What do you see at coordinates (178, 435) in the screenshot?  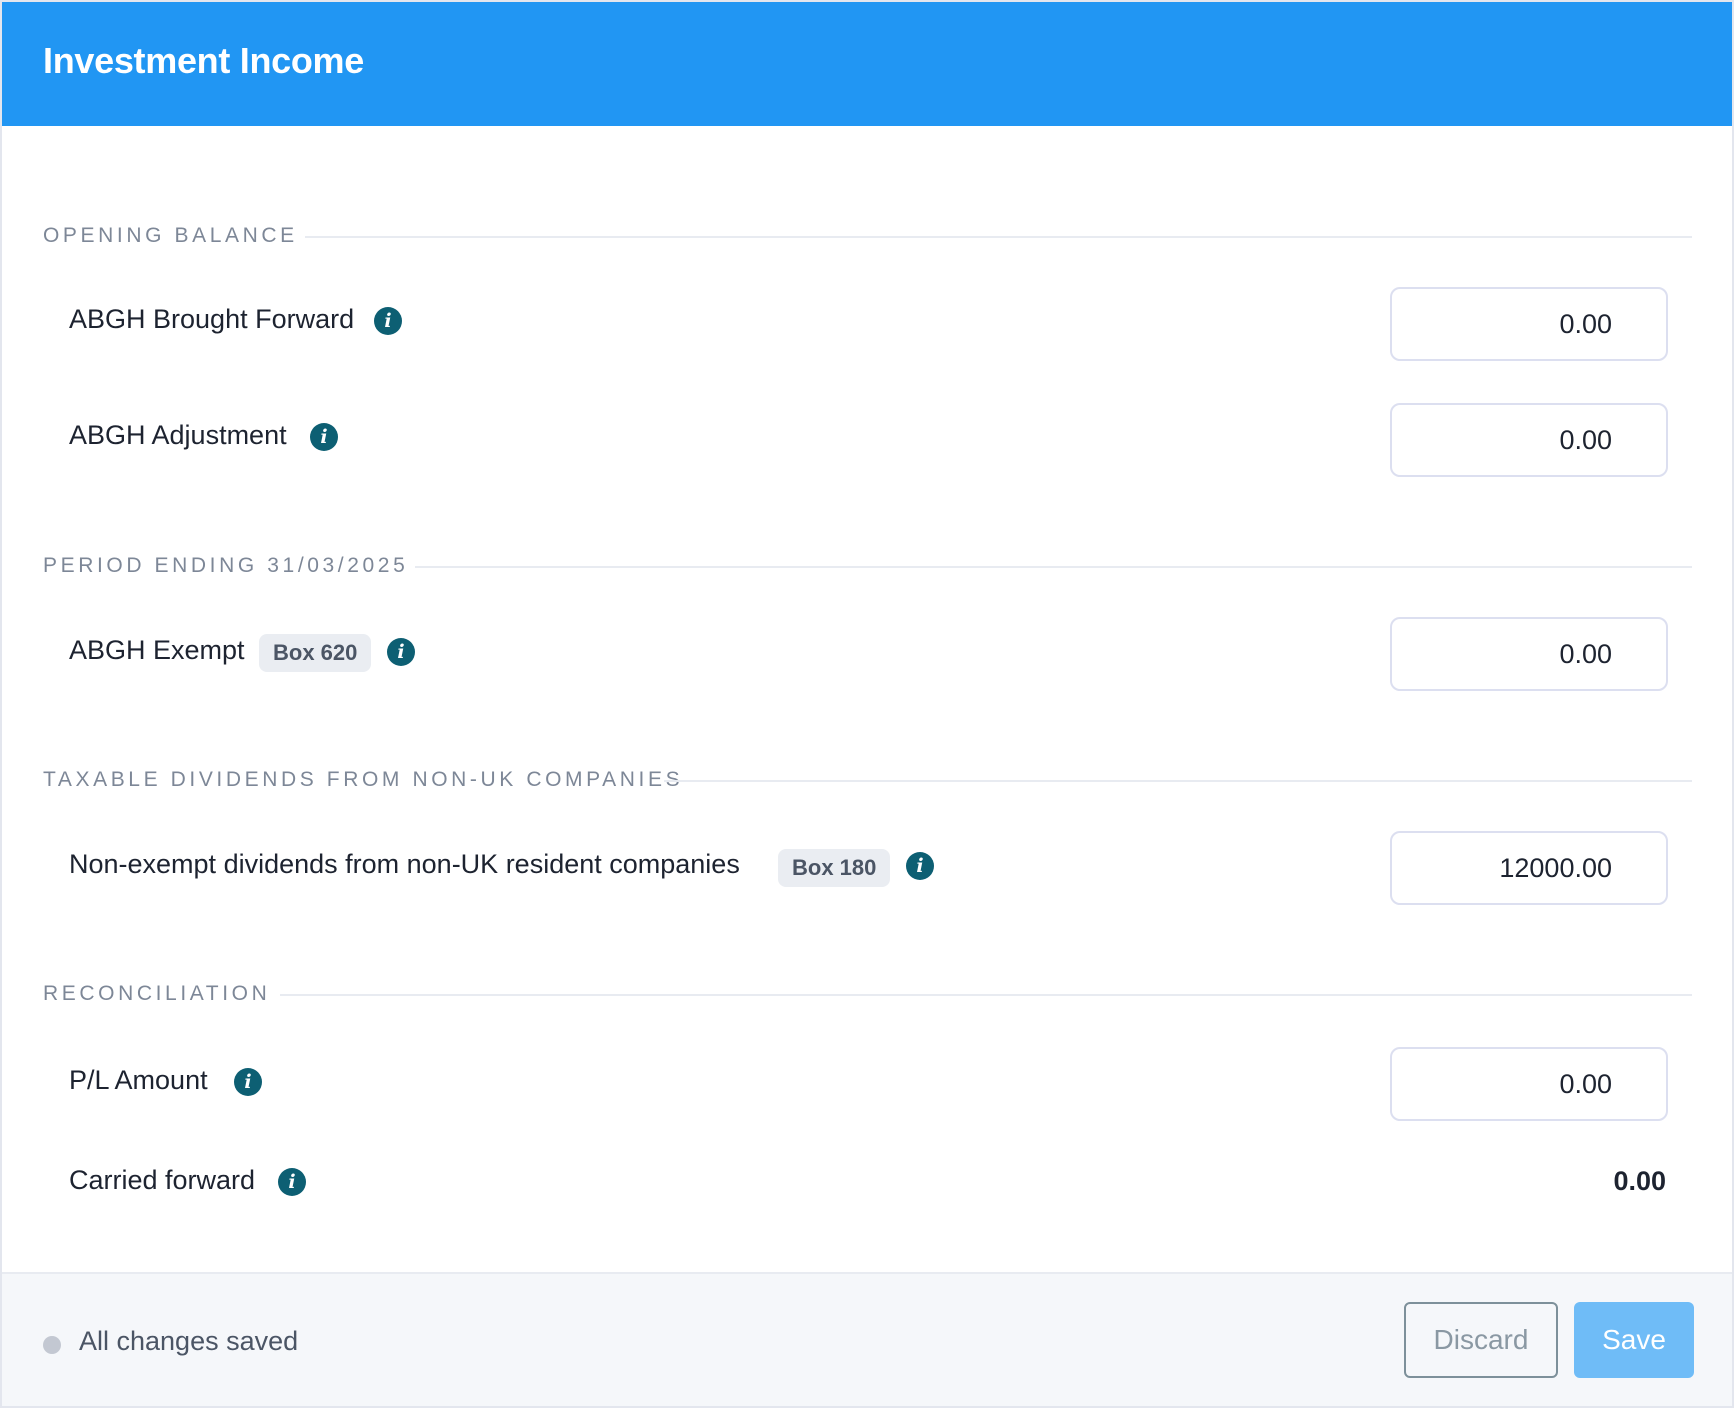 I see `row-label-abgh-adjustment: ABGH Adjustment` at bounding box center [178, 435].